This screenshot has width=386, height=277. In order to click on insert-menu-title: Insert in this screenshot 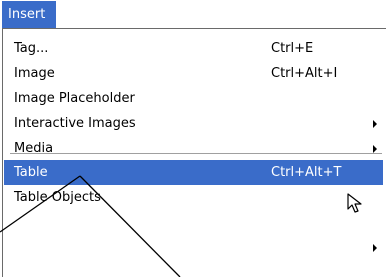, I will do `click(29, 14)`.